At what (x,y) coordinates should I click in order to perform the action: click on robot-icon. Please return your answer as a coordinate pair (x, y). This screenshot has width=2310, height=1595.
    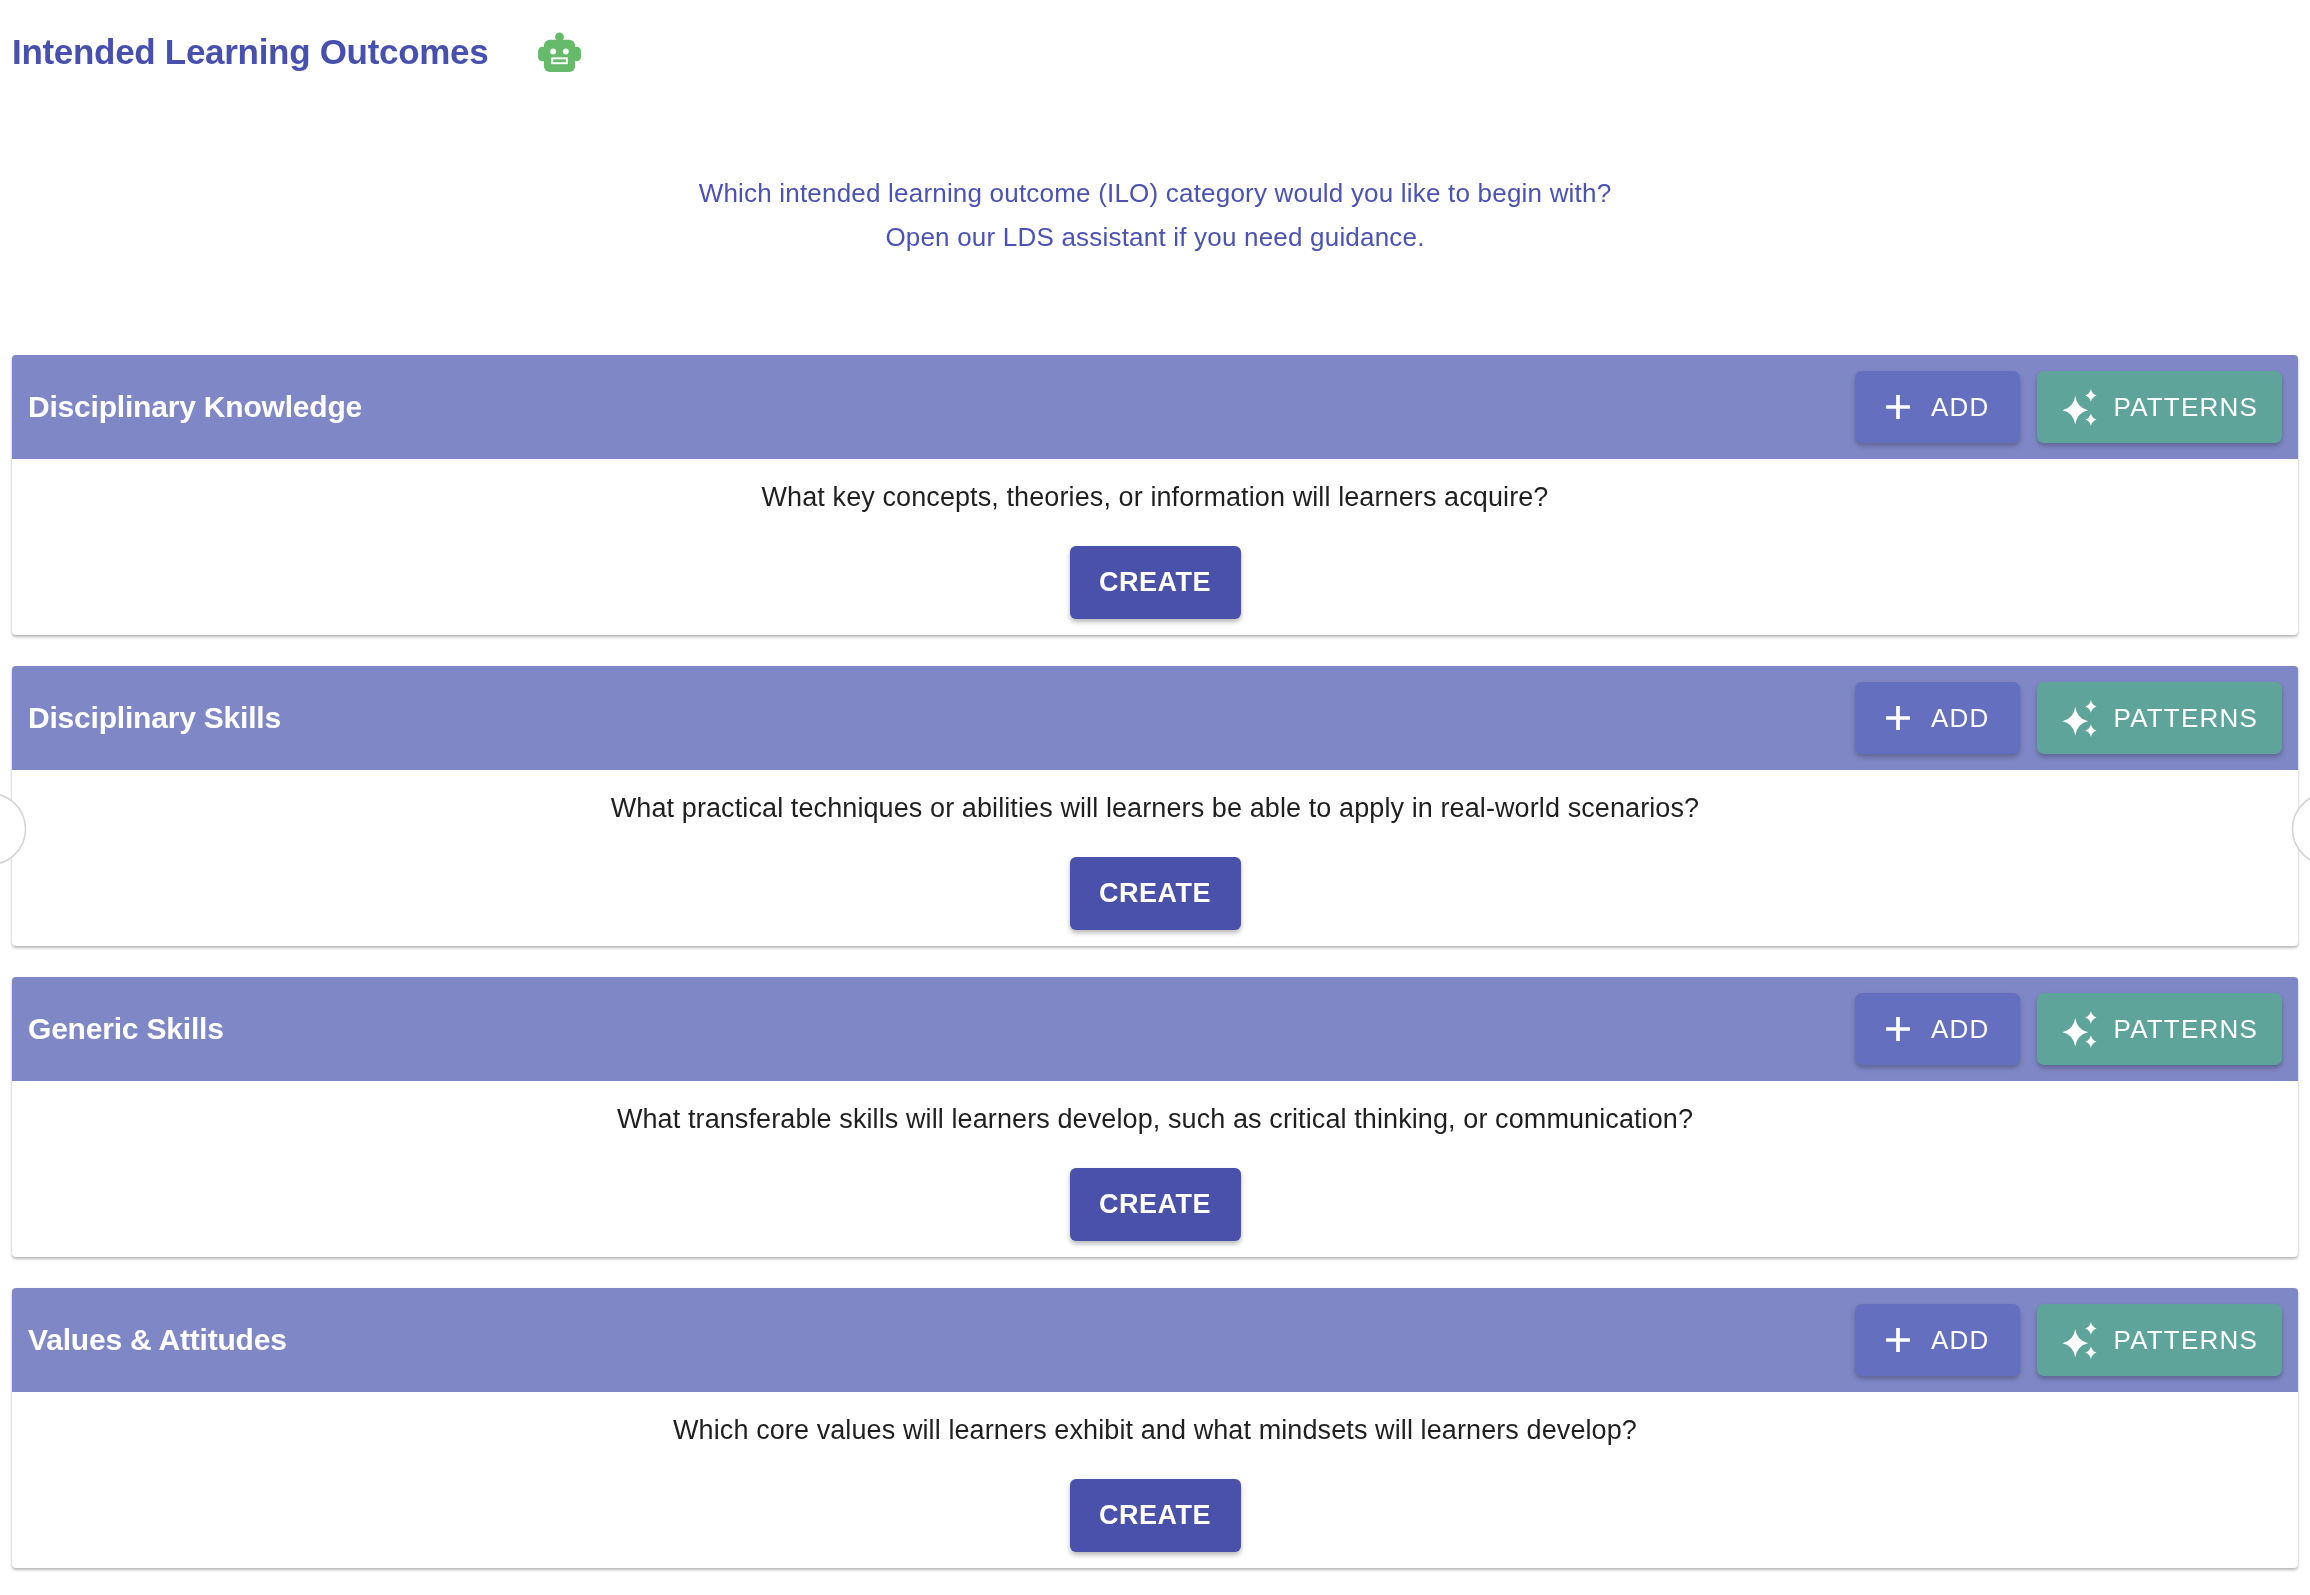
    Looking at the image, I should click on (560, 52).